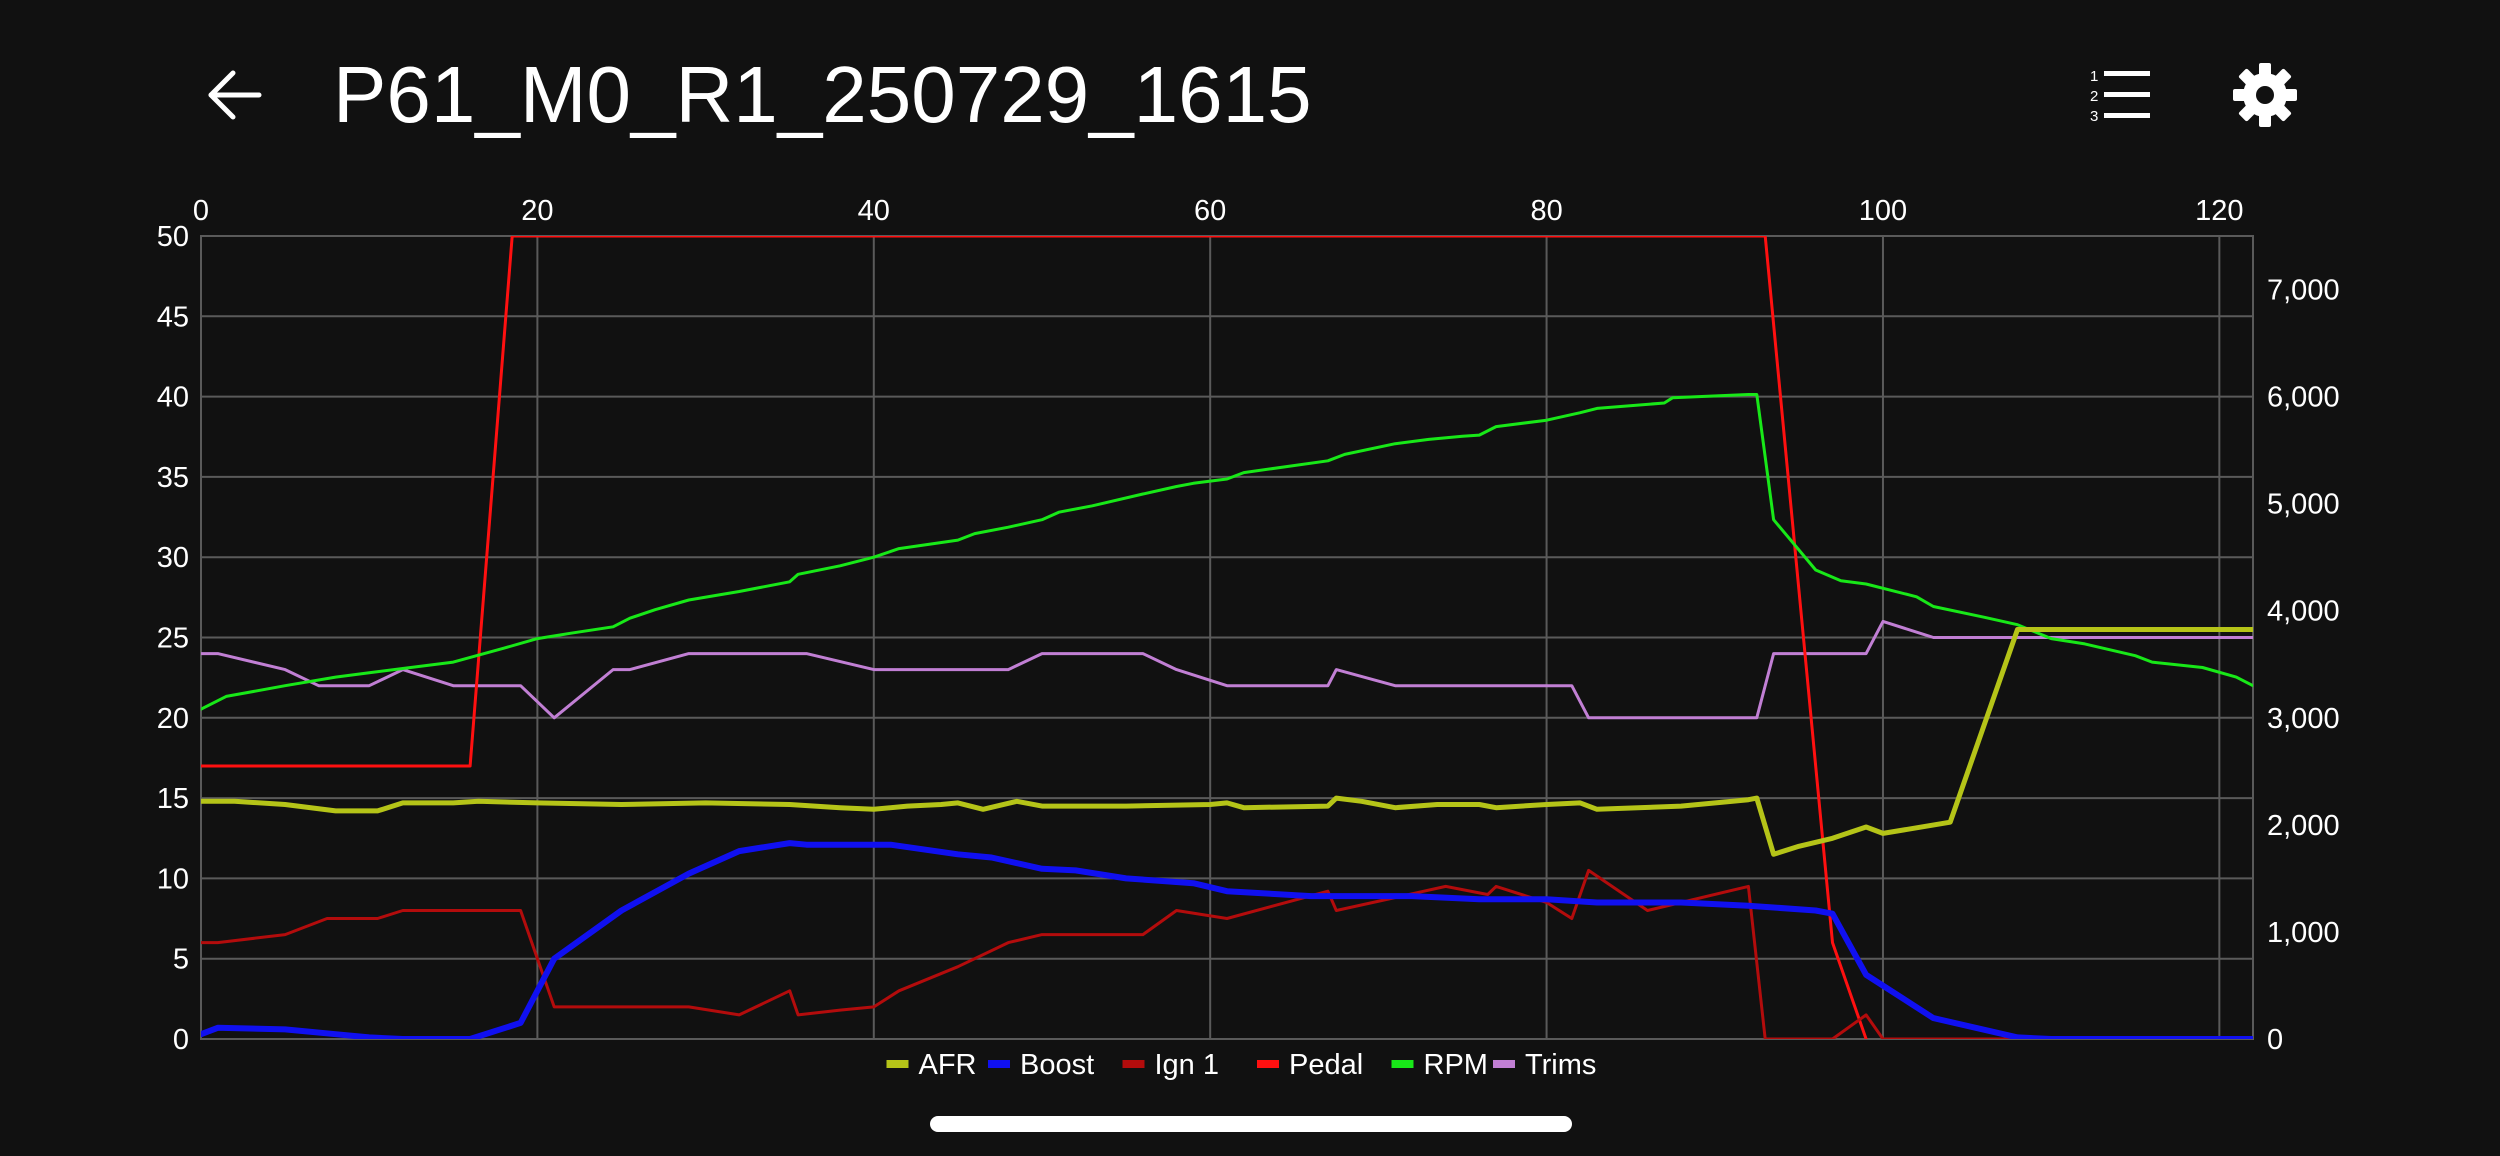  Describe the element at coordinates (1560, 1065) in the screenshot. I see `legend-label-trims: Trims` at that location.